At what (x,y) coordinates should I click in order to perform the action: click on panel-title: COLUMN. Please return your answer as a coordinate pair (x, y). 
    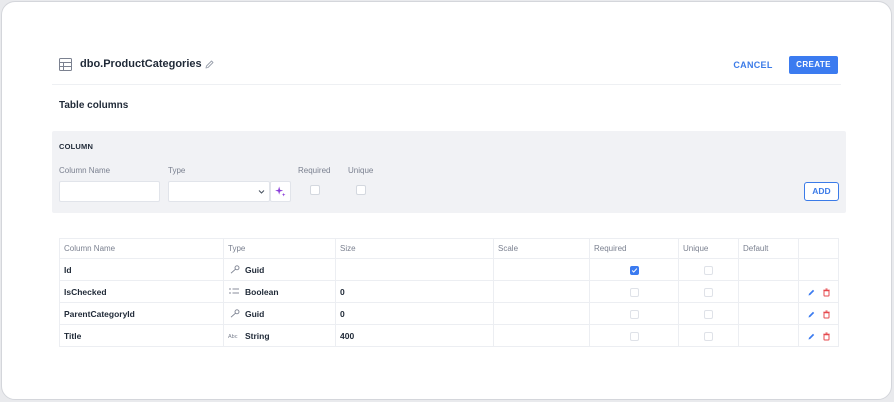
    Looking at the image, I should click on (76, 146).